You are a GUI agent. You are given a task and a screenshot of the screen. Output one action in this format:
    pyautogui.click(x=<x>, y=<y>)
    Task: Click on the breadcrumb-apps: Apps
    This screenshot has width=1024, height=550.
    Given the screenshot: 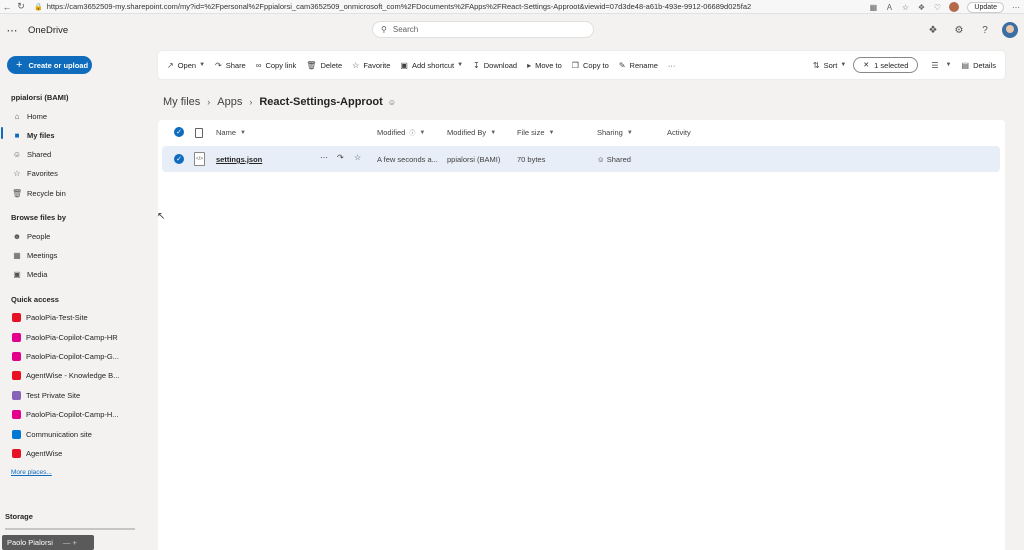 What is the action you would take?
    pyautogui.click(x=229, y=102)
    